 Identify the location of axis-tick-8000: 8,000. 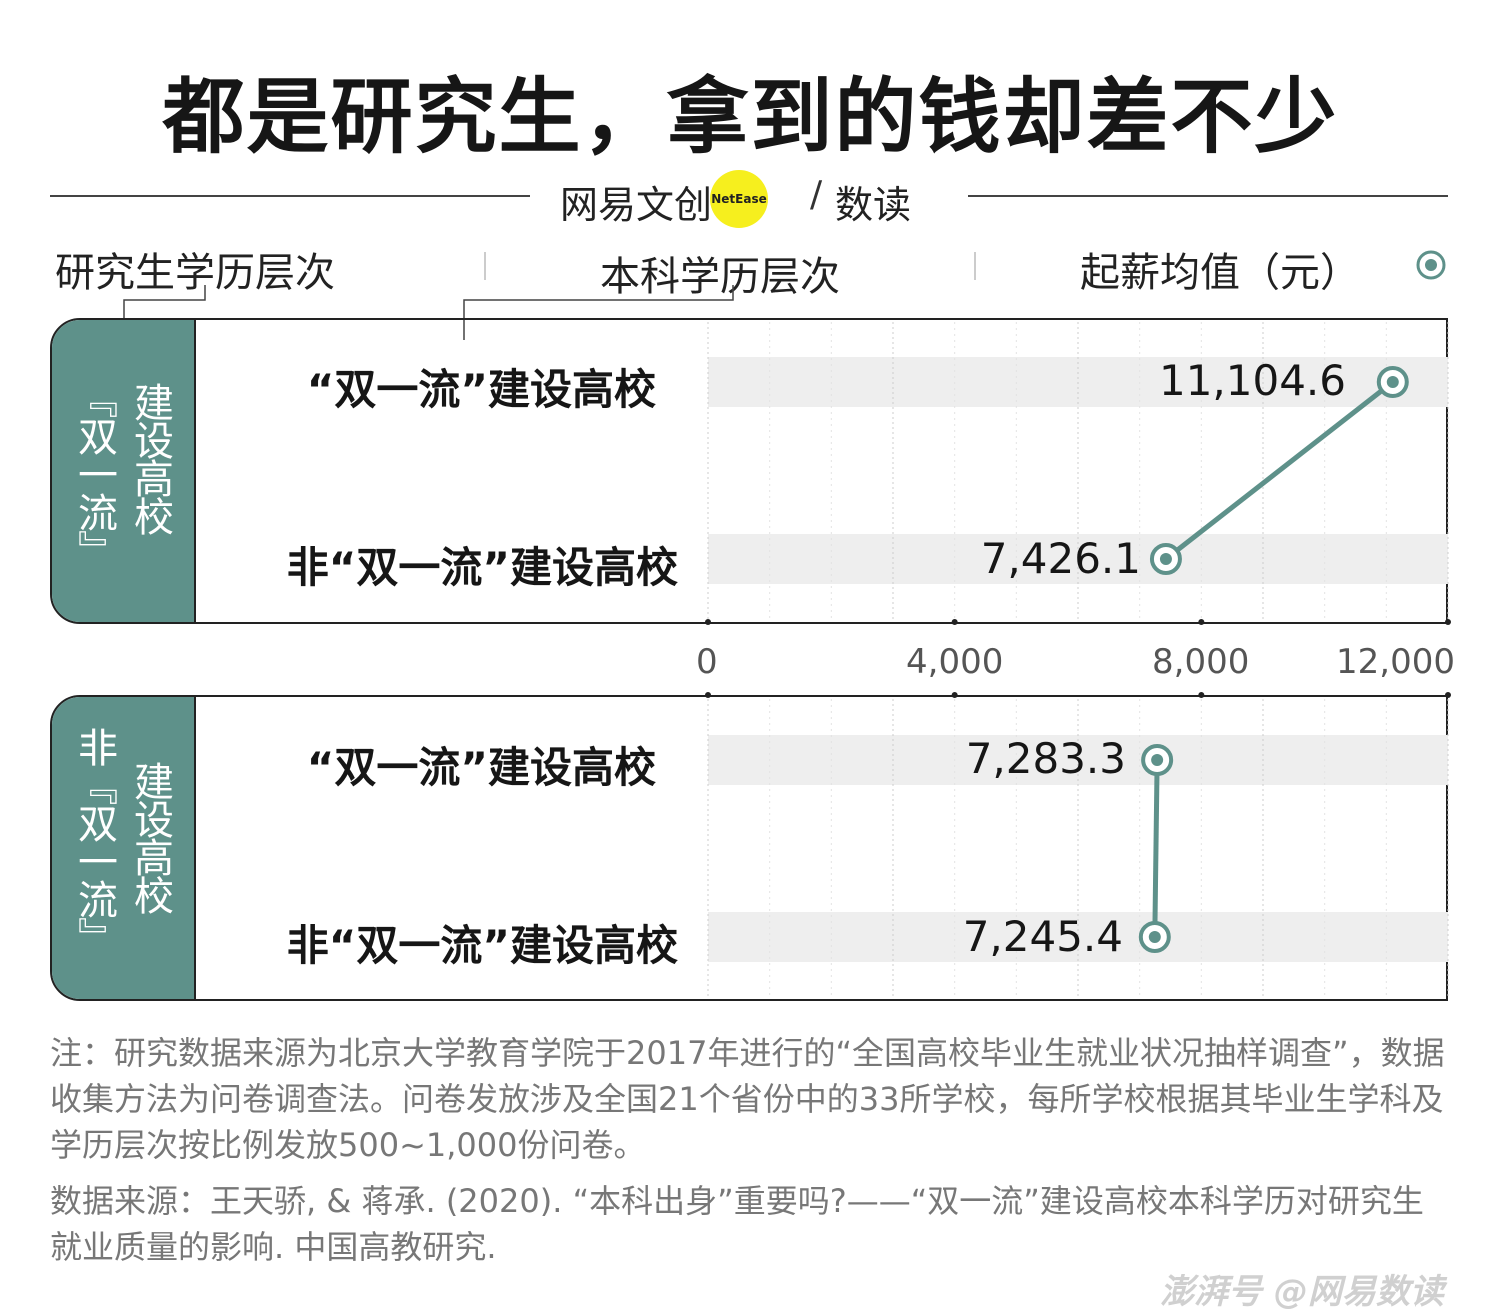
(1201, 662).